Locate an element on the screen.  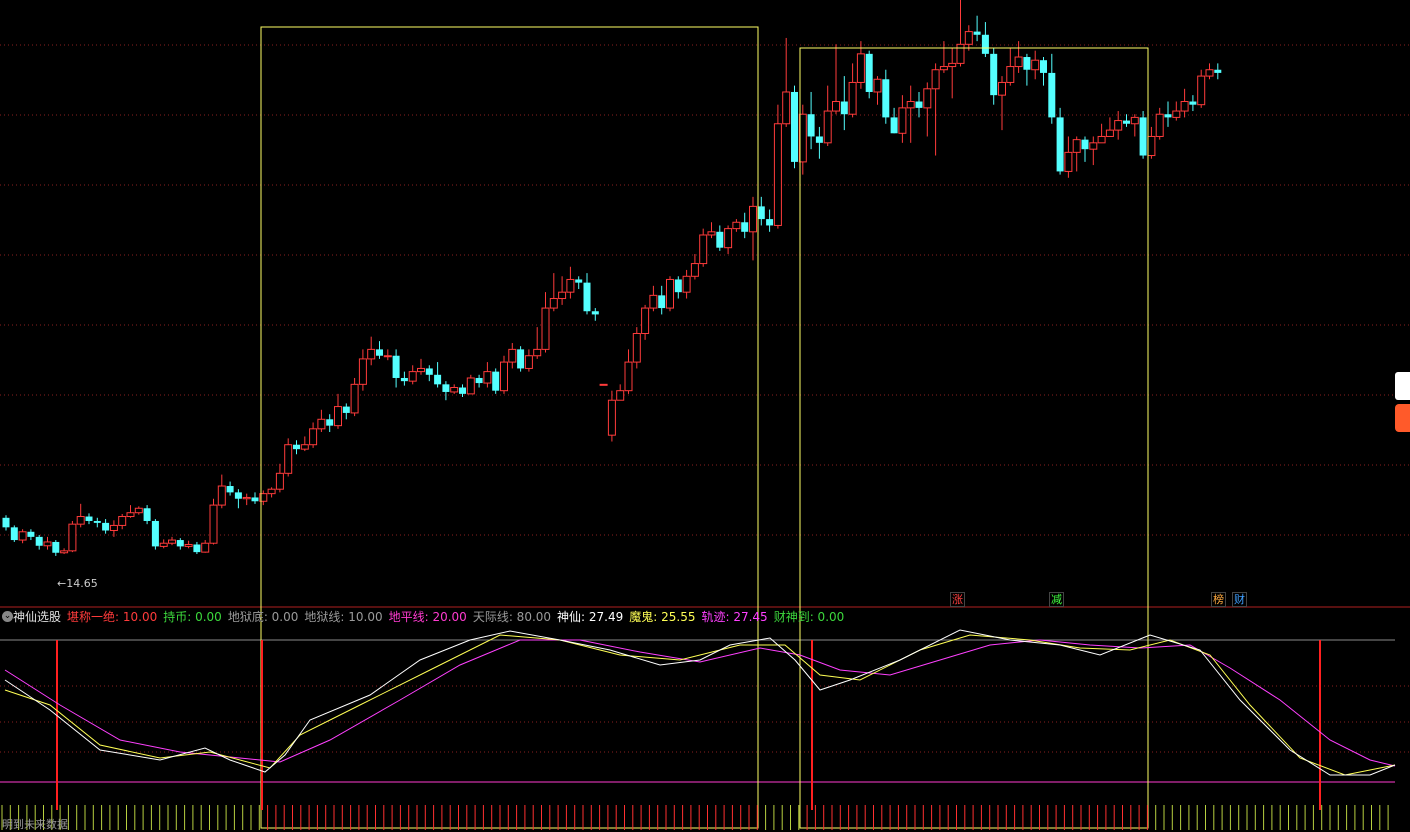
floating-tool-icon is located at coordinates (1402, 386).